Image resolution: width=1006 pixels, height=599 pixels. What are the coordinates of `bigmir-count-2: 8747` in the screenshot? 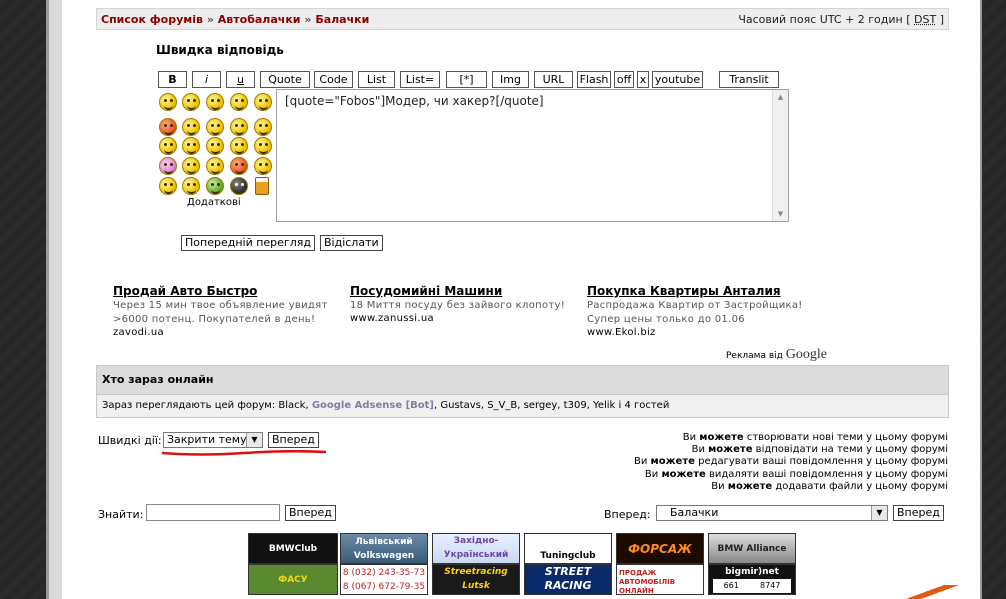 It's located at (770, 585).